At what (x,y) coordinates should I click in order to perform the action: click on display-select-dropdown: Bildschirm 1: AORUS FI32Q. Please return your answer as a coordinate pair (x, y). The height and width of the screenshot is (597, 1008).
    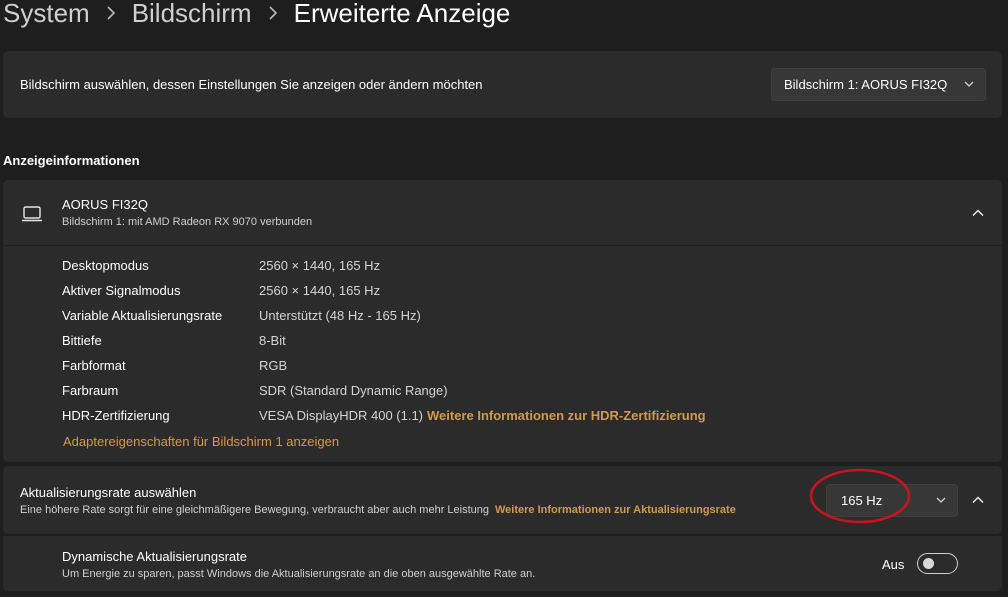
    Looking at the image, I should click on (878, 84).